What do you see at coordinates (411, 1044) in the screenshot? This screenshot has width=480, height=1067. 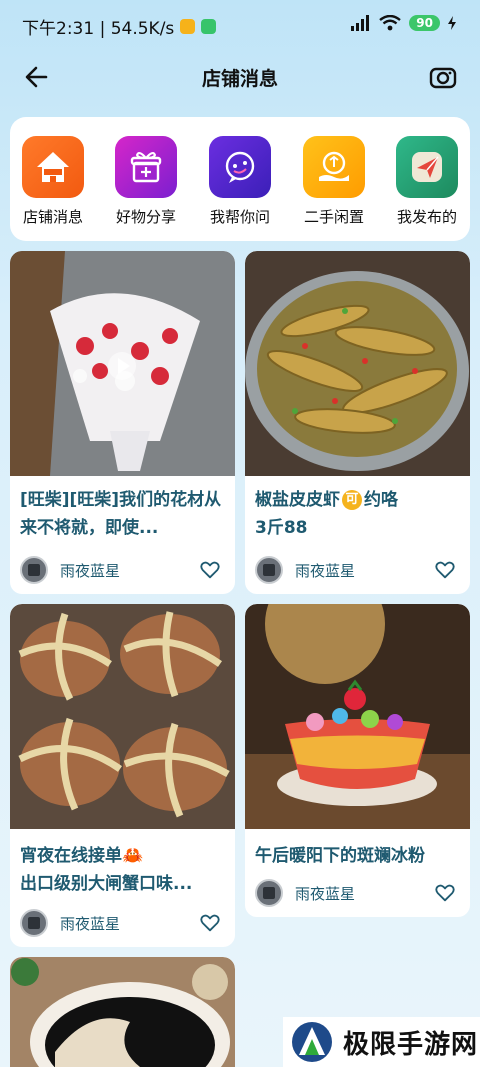 I see `watermark-text: 极限手游网` at bounding box center [411, 1044].